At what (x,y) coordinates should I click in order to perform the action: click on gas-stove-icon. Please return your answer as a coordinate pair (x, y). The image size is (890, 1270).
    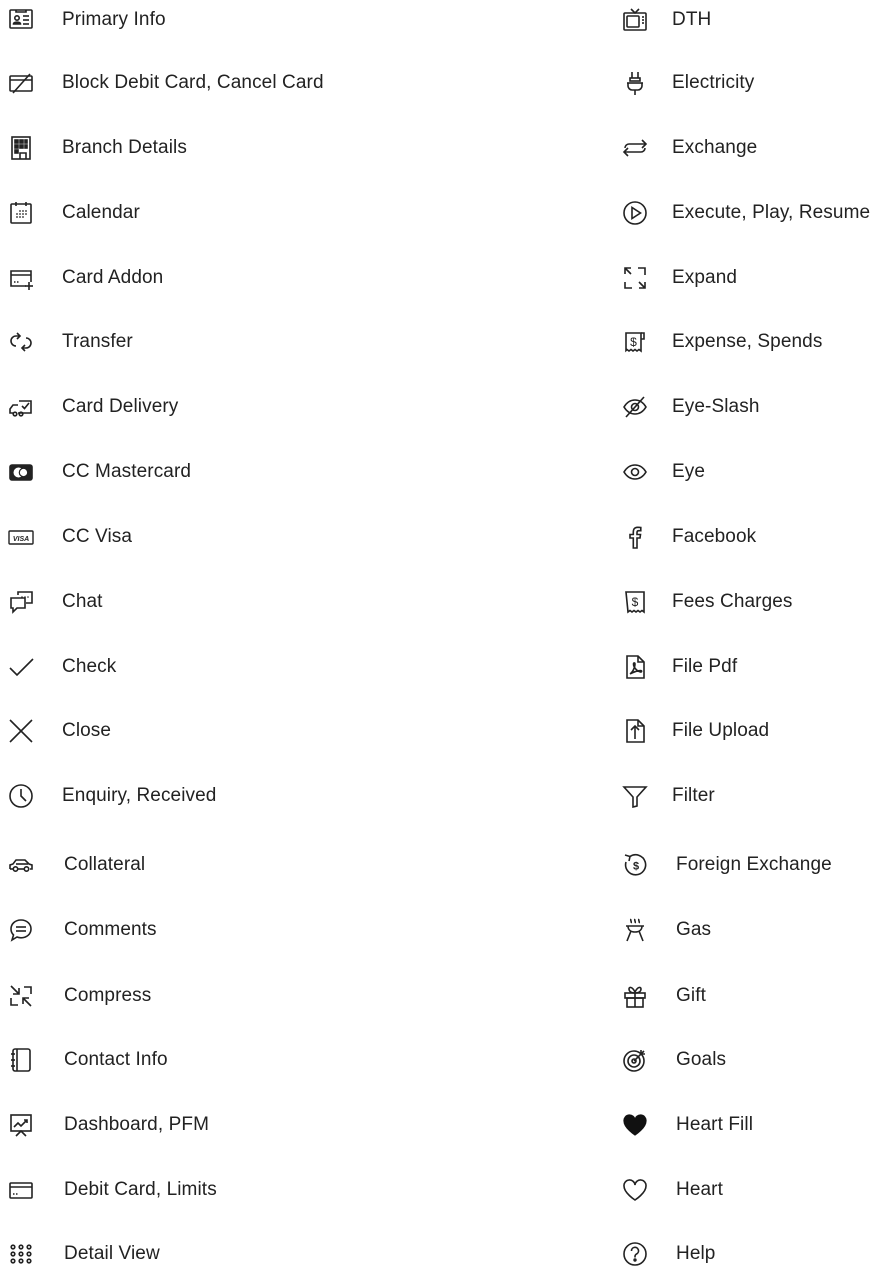
    Looking at the image, I should click on (643, 930).